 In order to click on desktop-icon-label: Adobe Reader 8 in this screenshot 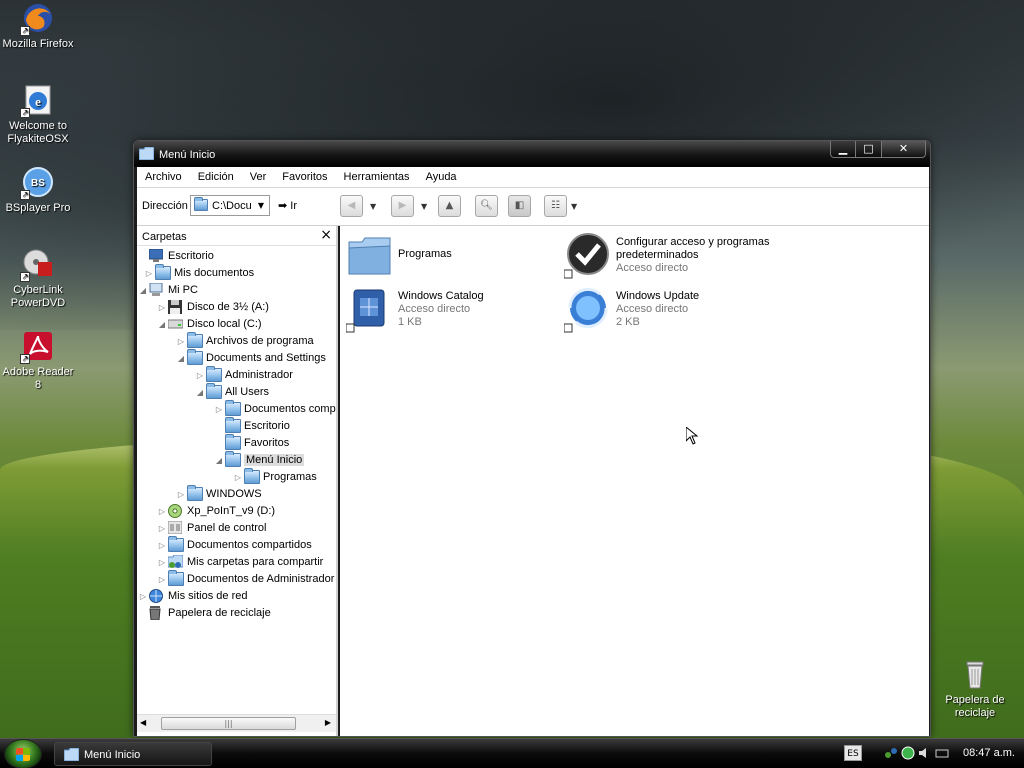, I will do `click(38, 378)`.